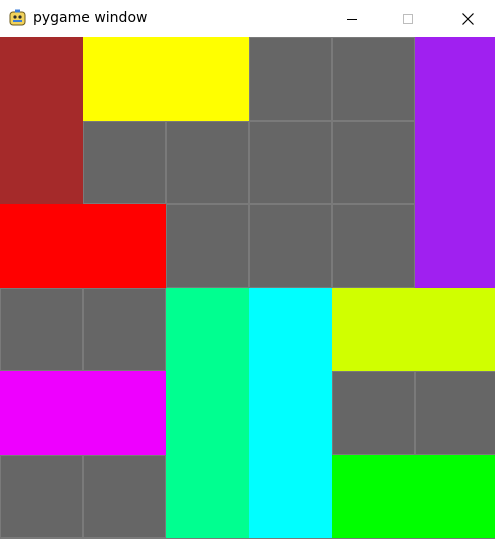 The width and height of the screenshot is (495, 539). I want to click on block-red, so click(83, 246).